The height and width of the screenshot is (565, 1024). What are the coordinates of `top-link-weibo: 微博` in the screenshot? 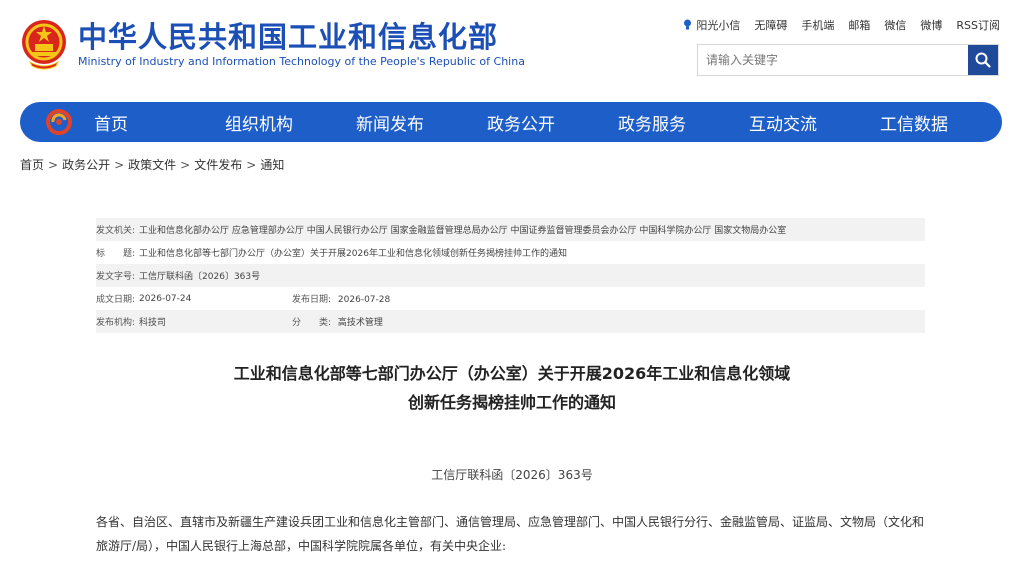 It's located at (931, 25).